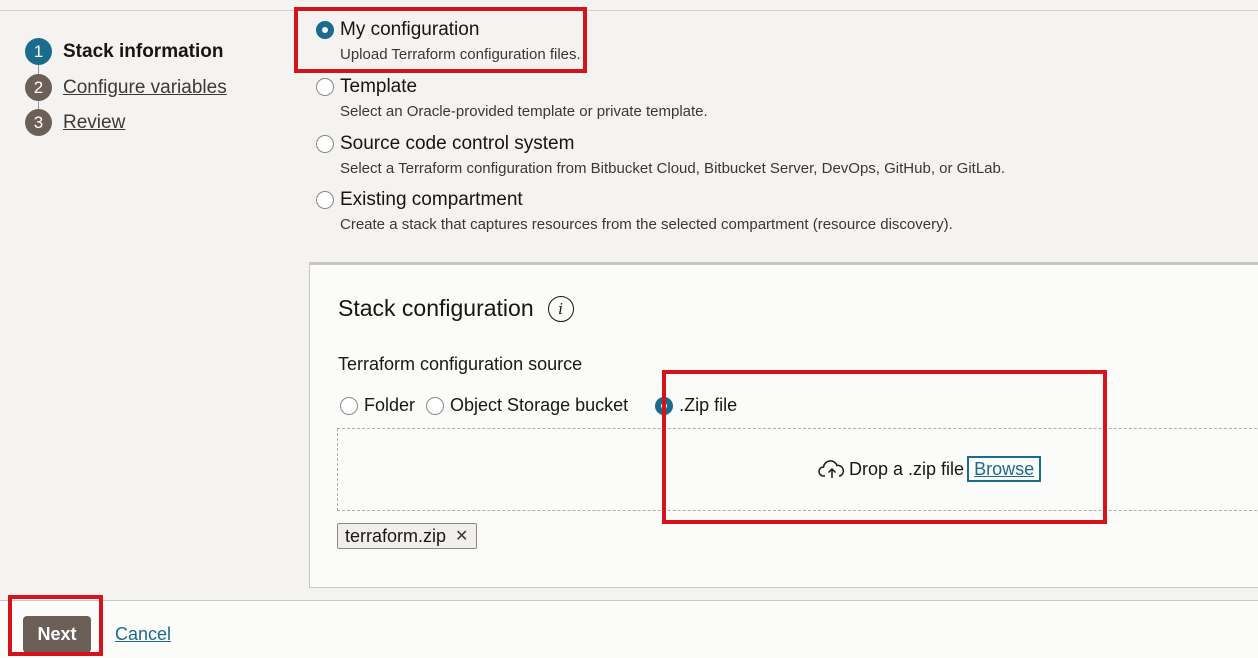 Image resolution: width=1258 pixels, height=658 pixels. I want to click on step-label: Review, so click(94, 123).